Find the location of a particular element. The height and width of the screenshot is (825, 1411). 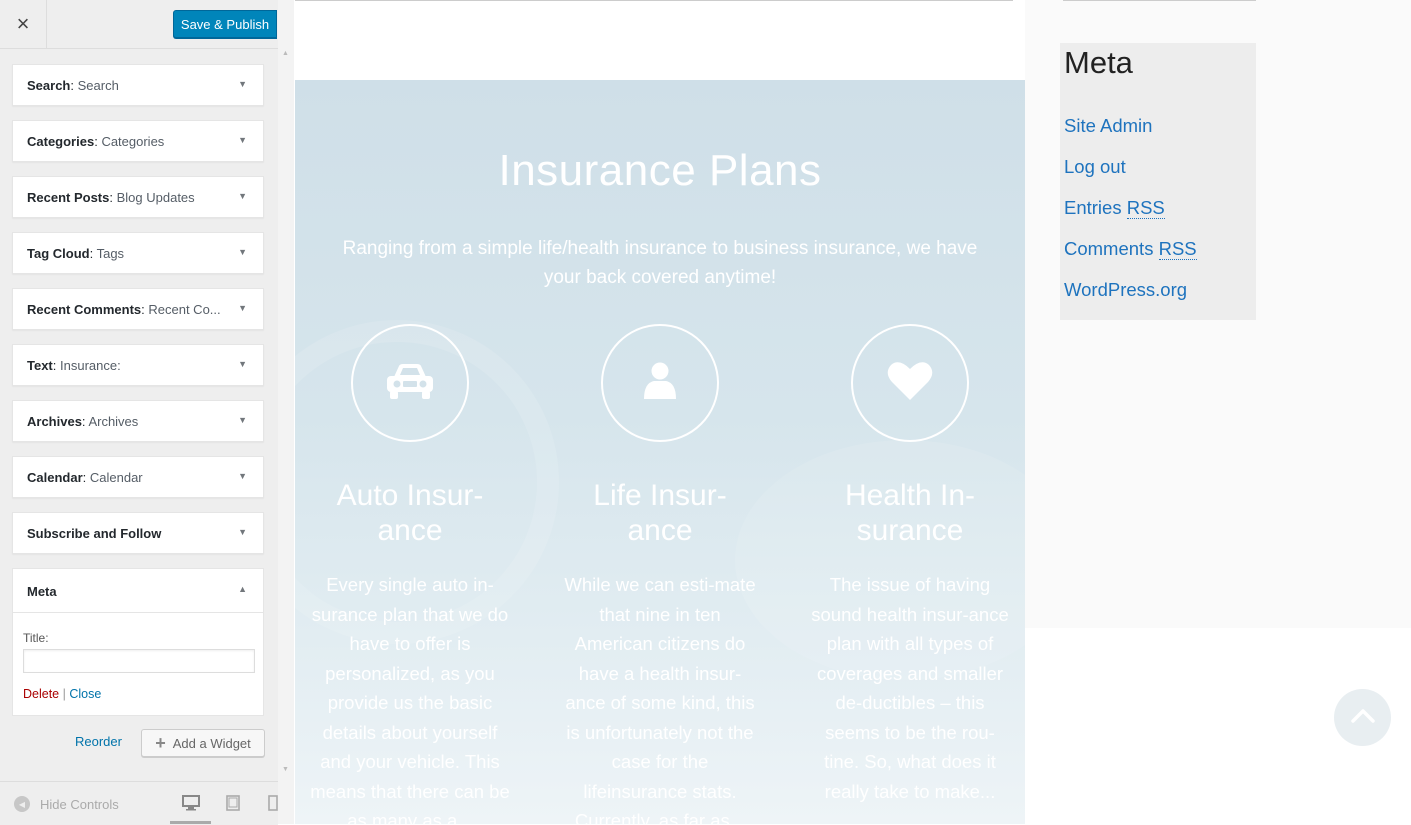

save-publish-button: Save & Publish is located at coordinates (225, 24).